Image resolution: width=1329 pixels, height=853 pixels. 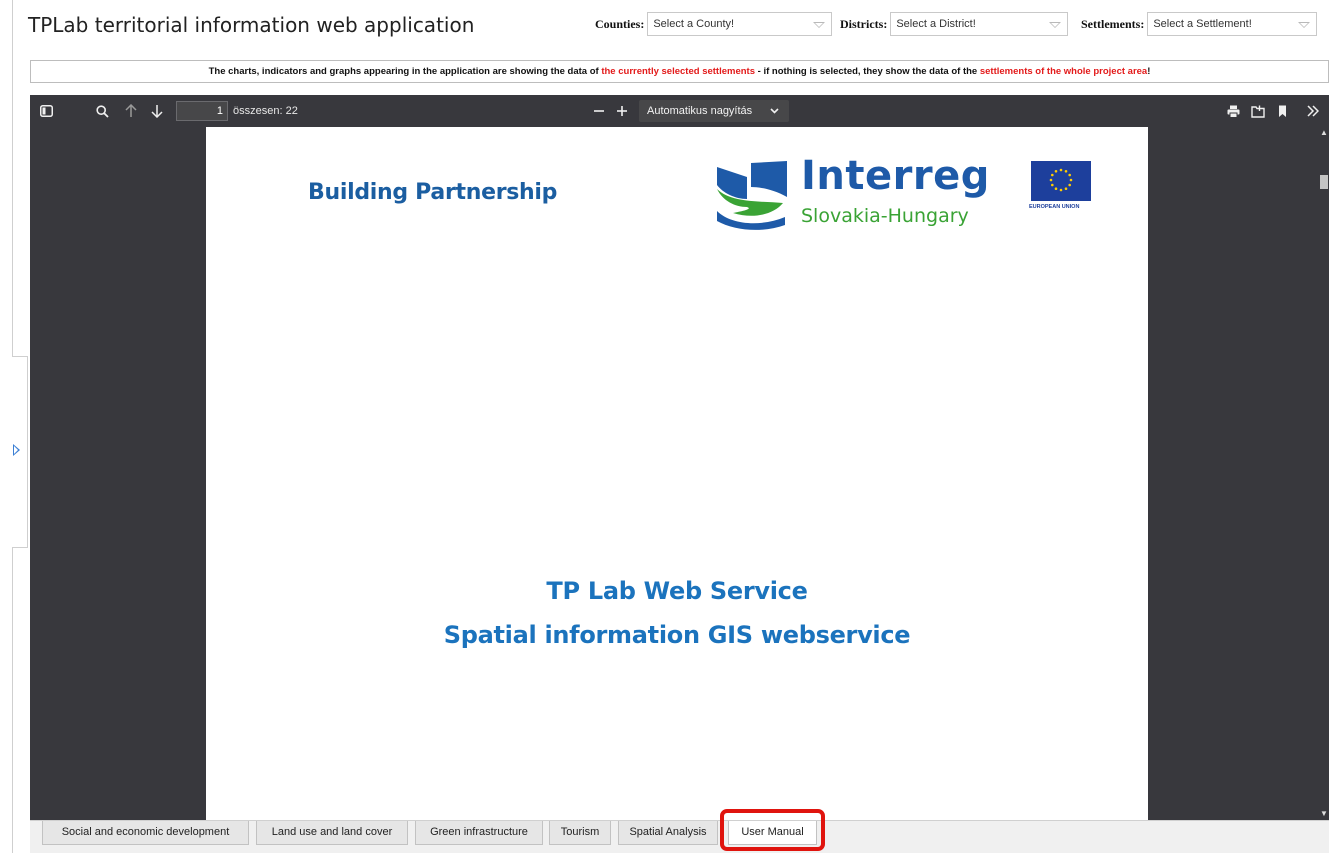 I want to click on sidebar-toggle-button, so click(x=46, y=111).